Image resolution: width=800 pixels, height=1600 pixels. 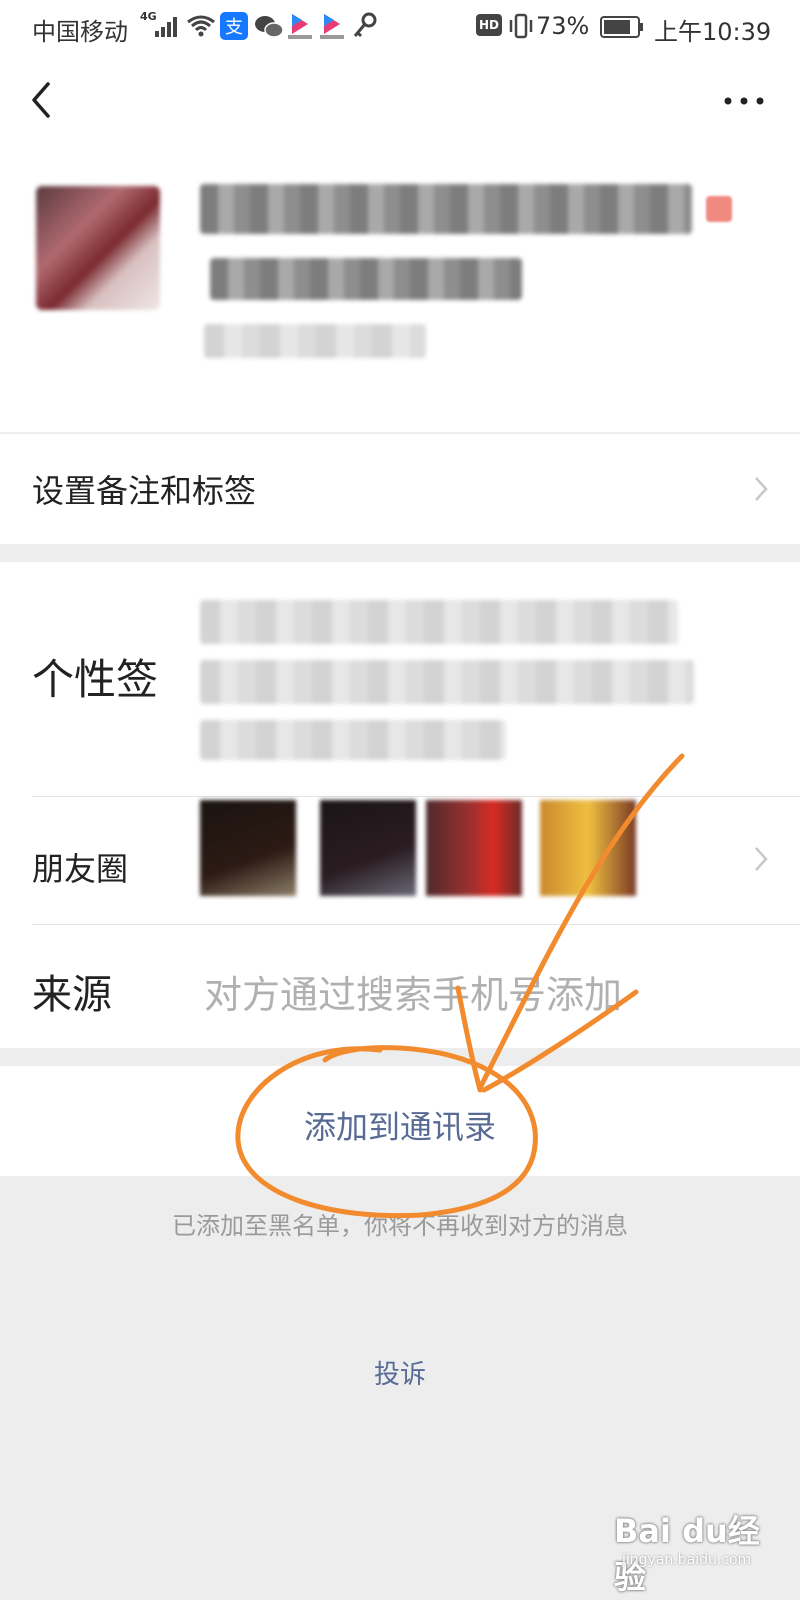 I want to click on report-link: 投诉, so click(x=400, y=1372).